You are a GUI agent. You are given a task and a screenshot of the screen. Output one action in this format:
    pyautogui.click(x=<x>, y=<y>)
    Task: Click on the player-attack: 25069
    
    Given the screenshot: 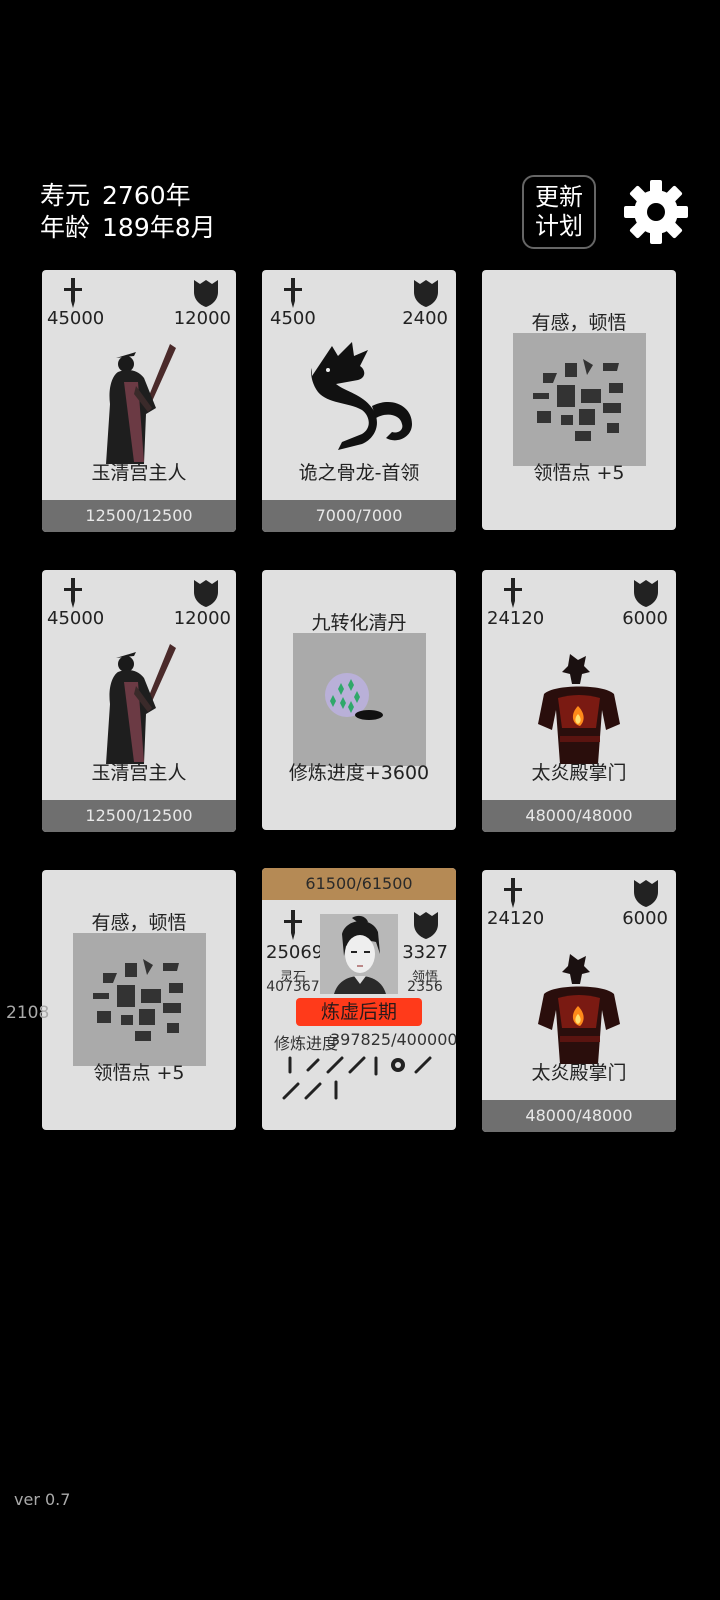 What is the action you would take?
    pyautogui.click(x=295, y=952)
    